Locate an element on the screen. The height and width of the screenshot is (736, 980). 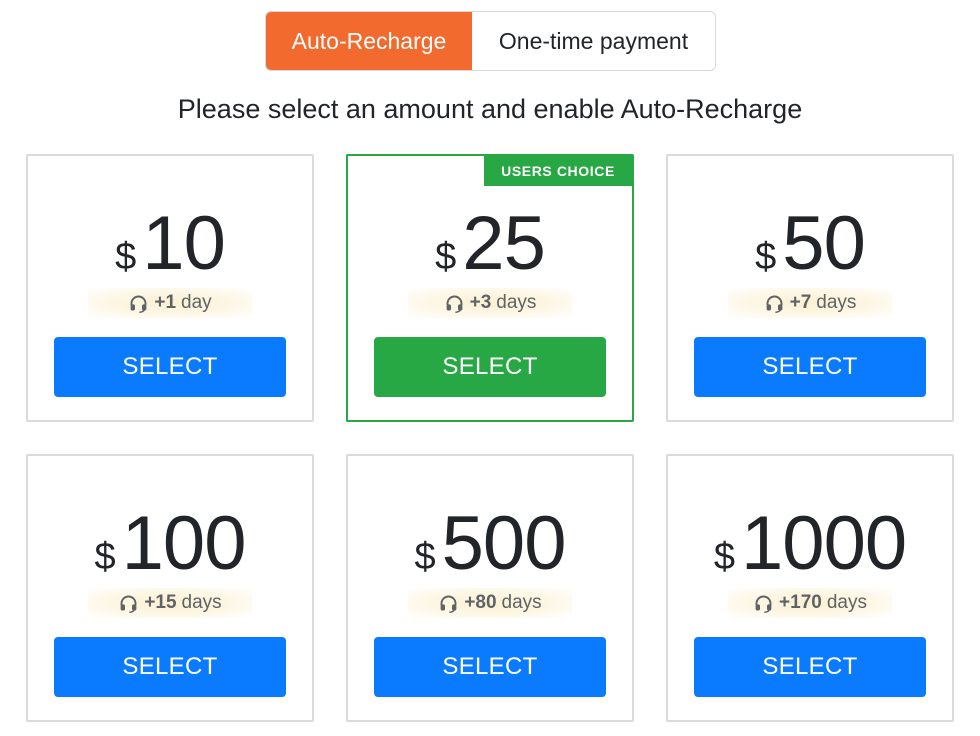
bonus-value: +170 is located at coordinates (800, 602).